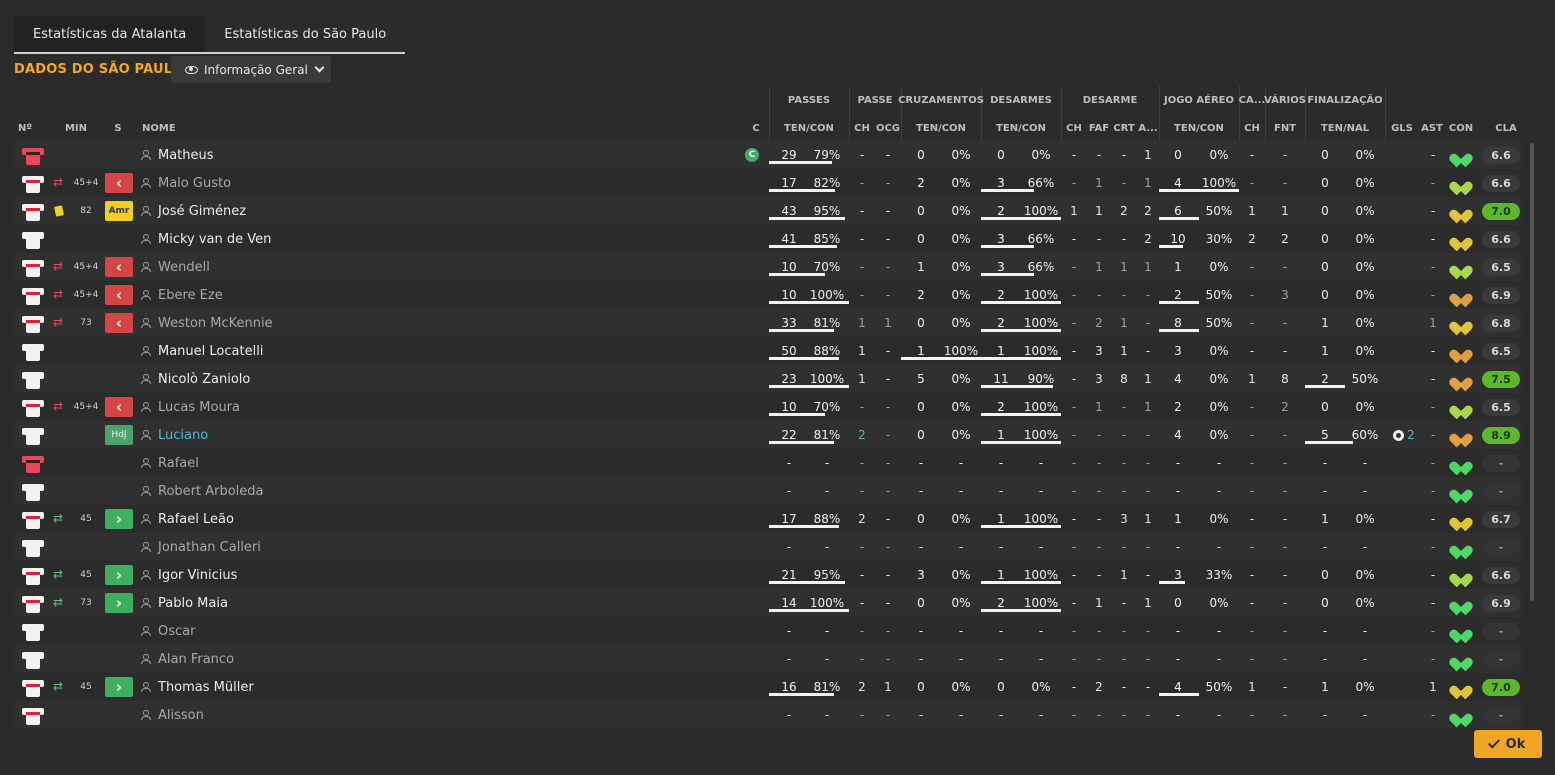 Image resolution: width=1555 pixels, height=775 pixels. I want to click on player-name: Ebere Eze, so click(190, 295).